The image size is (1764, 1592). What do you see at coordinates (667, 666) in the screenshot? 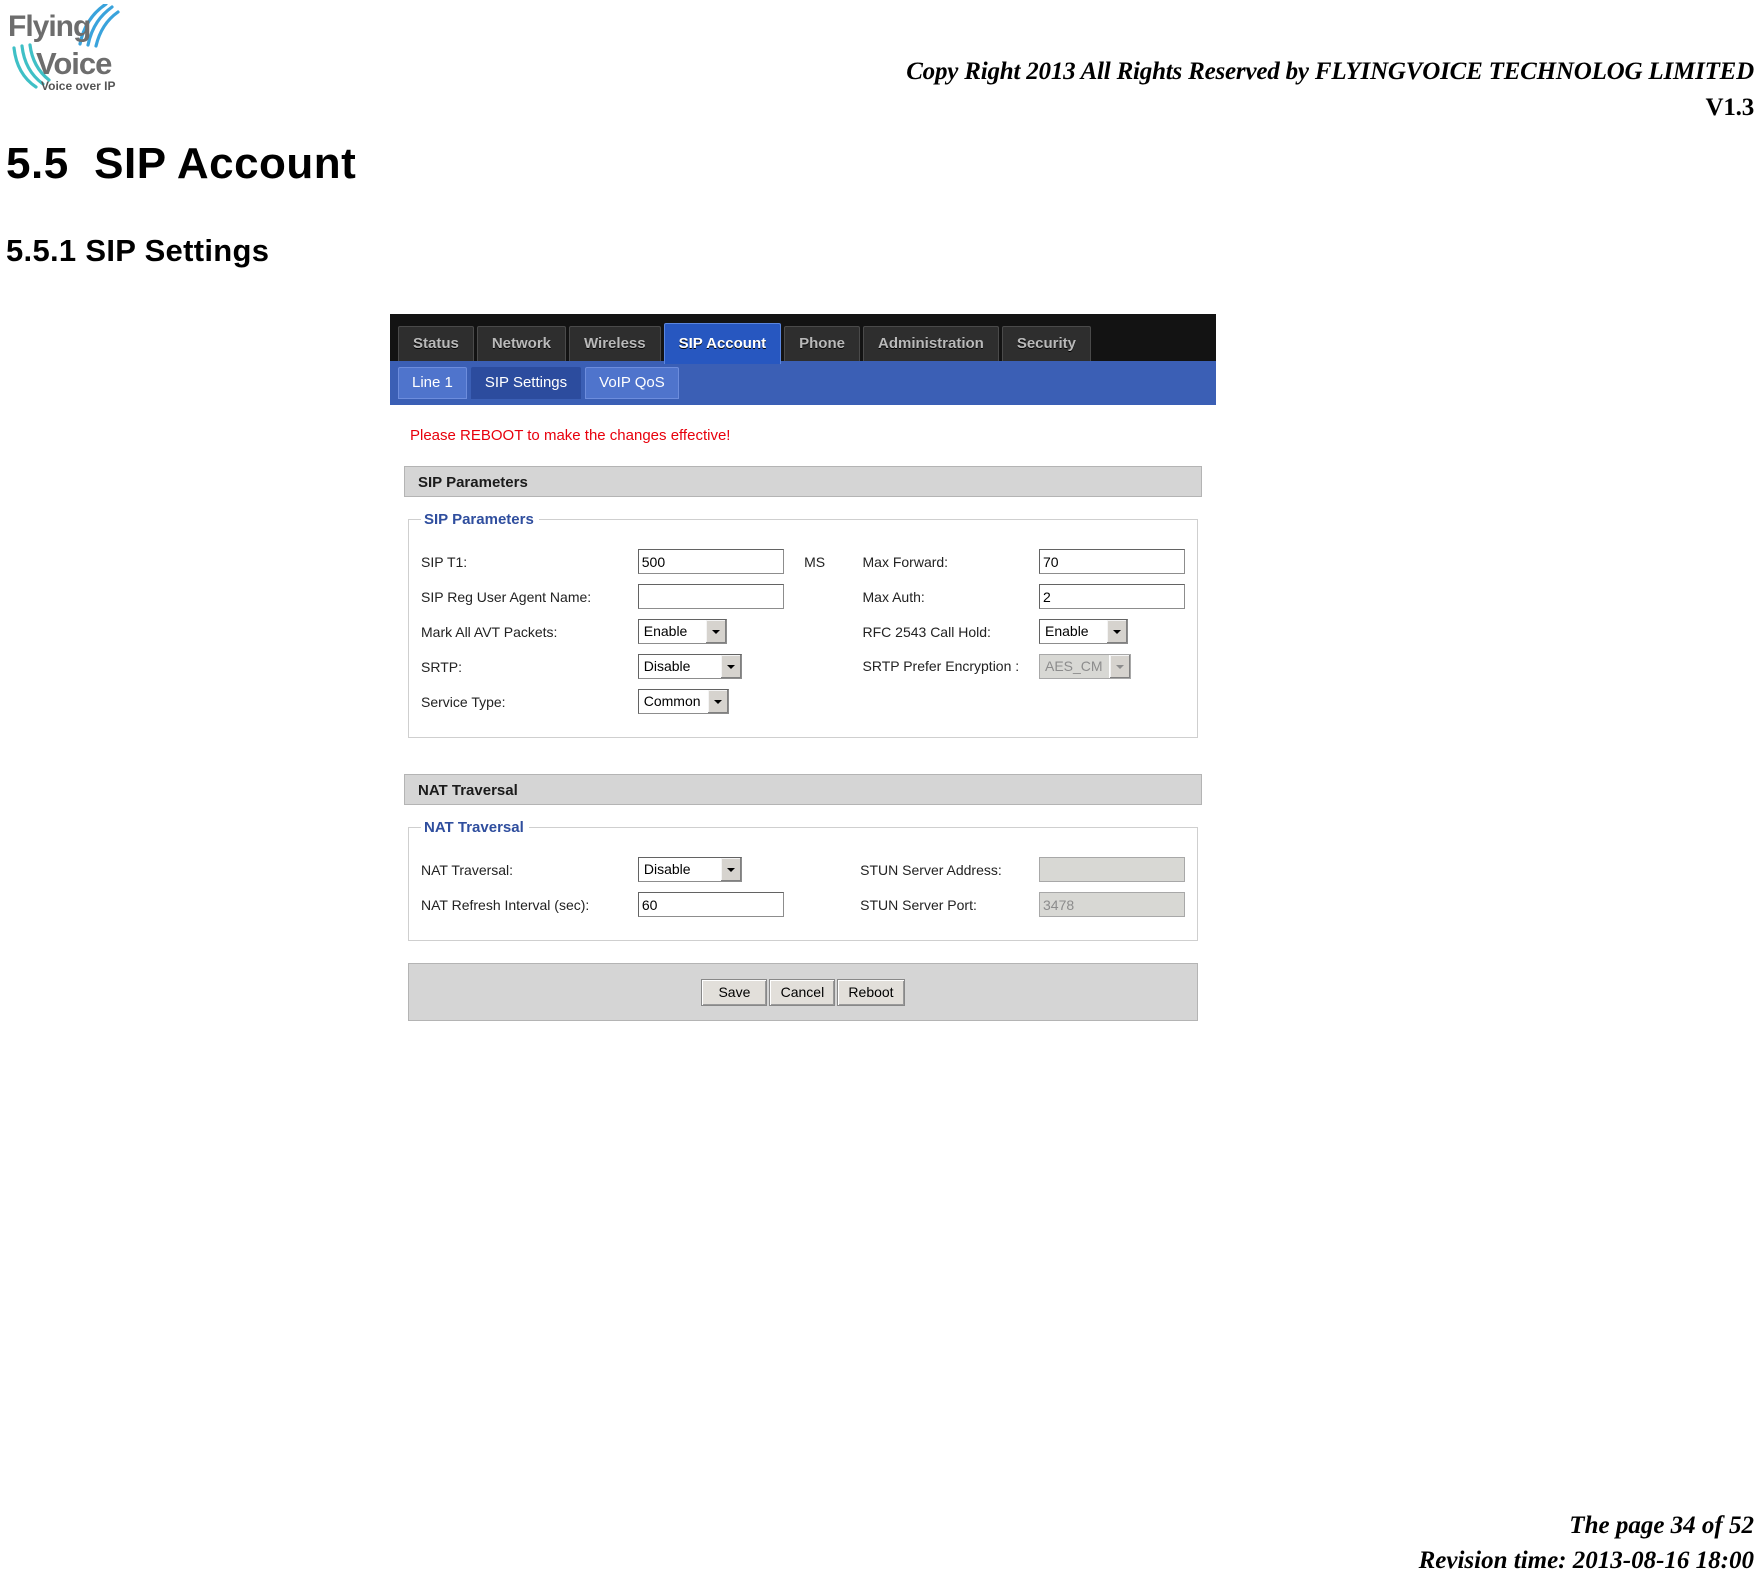
I see `srtp-selected-value: Disable` at bounding box center [667, 666].